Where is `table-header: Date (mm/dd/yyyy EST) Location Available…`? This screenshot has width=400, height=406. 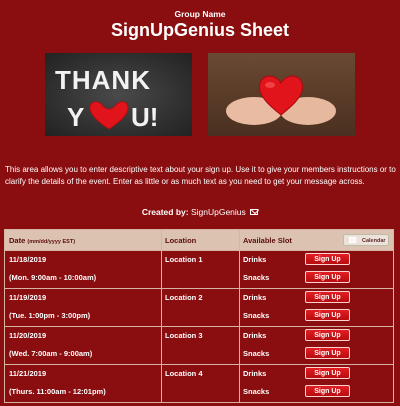 table-header: Date (mm/dd/yyyy EST) Location Available… is located at coordinates (199, 240).